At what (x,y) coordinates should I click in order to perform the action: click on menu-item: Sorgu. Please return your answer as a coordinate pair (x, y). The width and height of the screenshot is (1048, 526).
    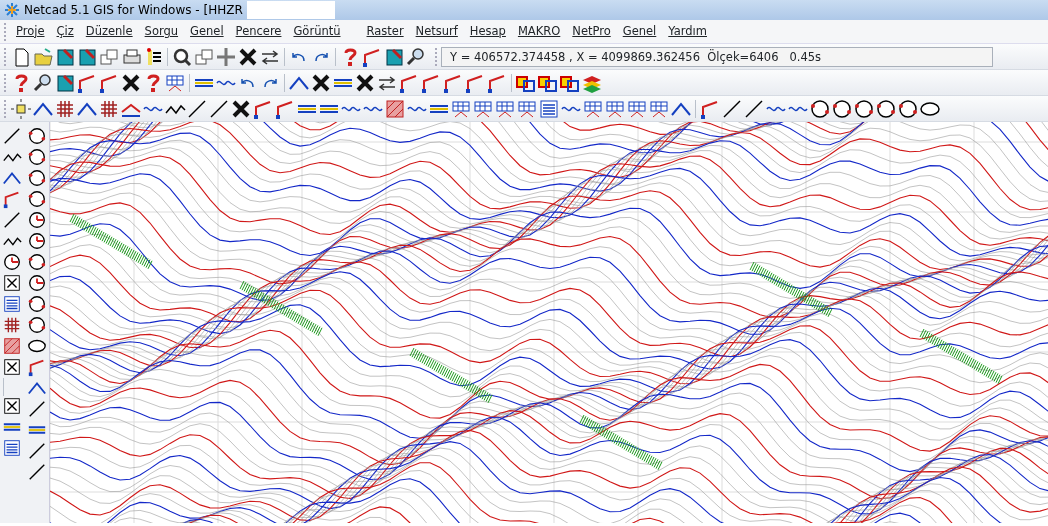
    Looking at the image, I should click on (161, 31).